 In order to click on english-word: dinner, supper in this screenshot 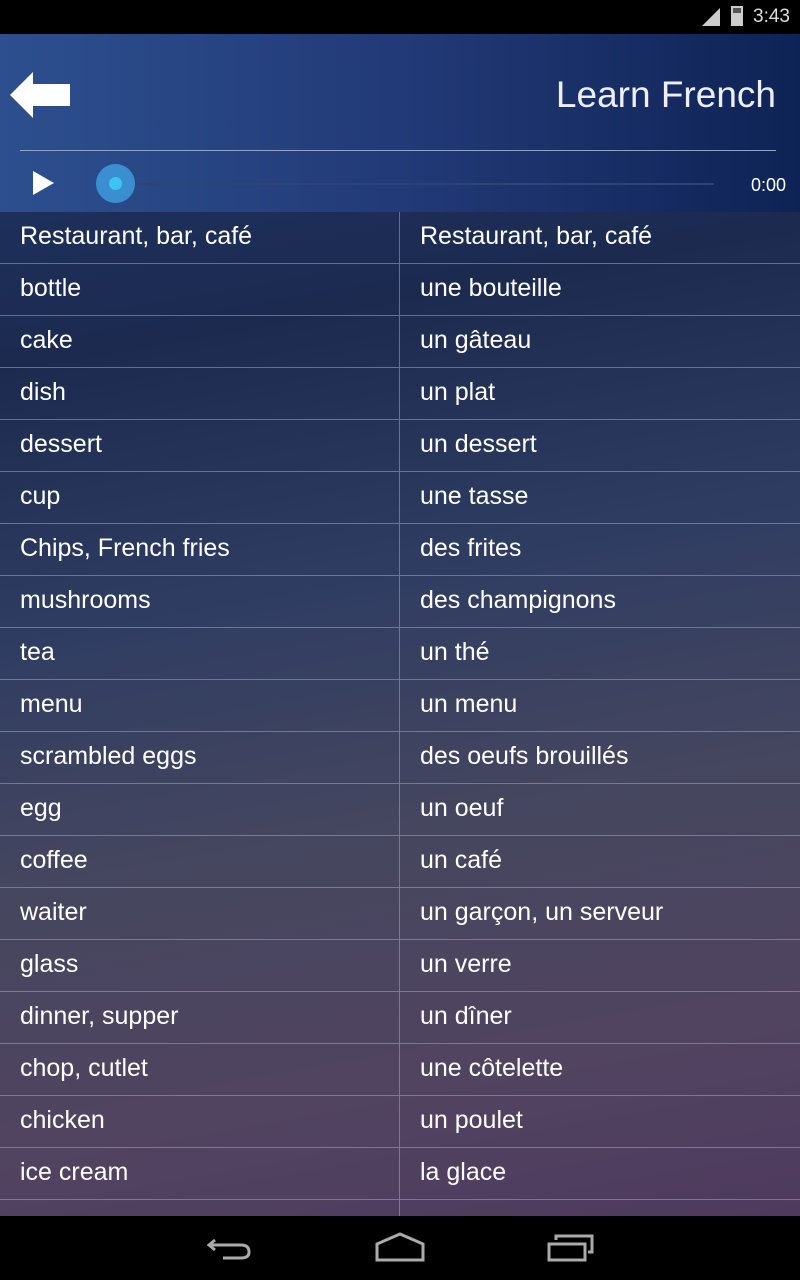, I will do `click(200, 1017)`.